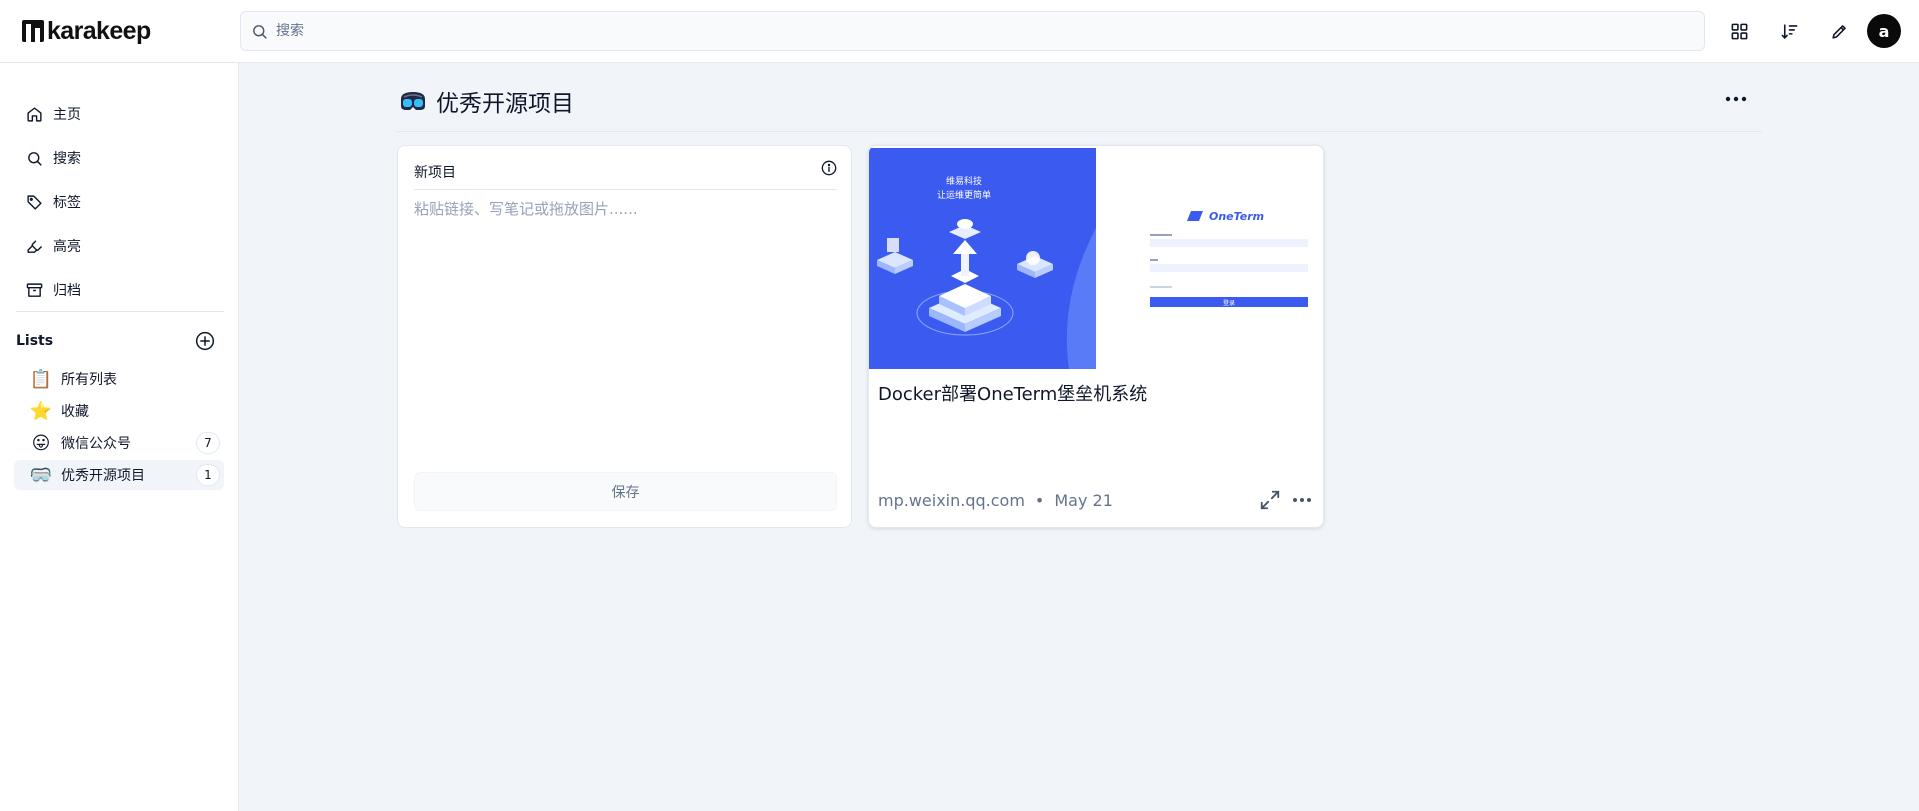 The width and height of the screenshot is (1919, 811). Describe the element at coordinates (67, 159) in the screenshot. I see `nav-item-label: 搜索` at that location.